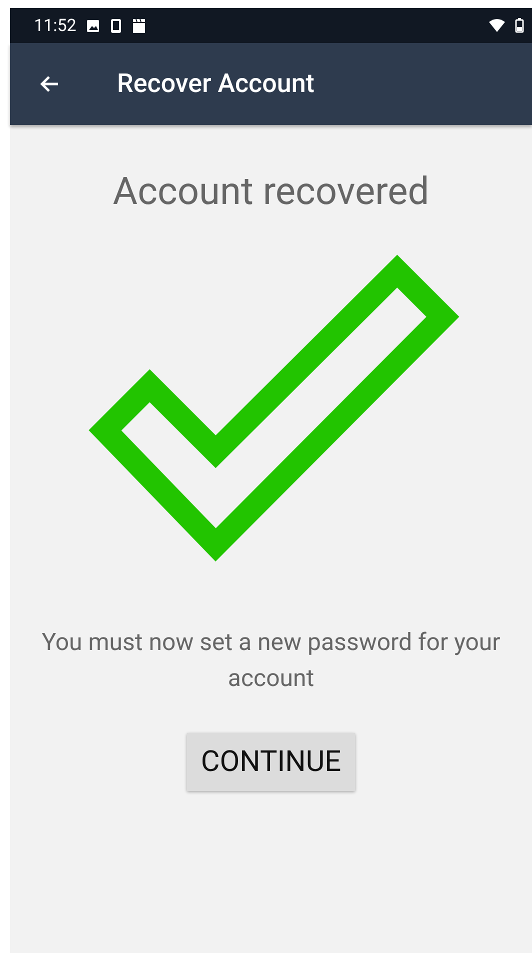 This screenshot has height=953, width=532. I want to click on battery-icon, so click(519, 25).